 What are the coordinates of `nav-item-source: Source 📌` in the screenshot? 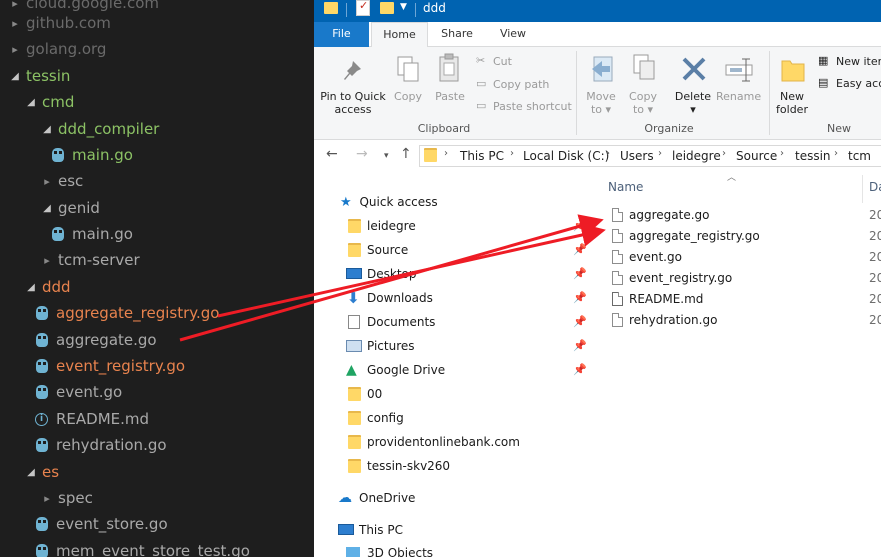 It's located at (473, 250).